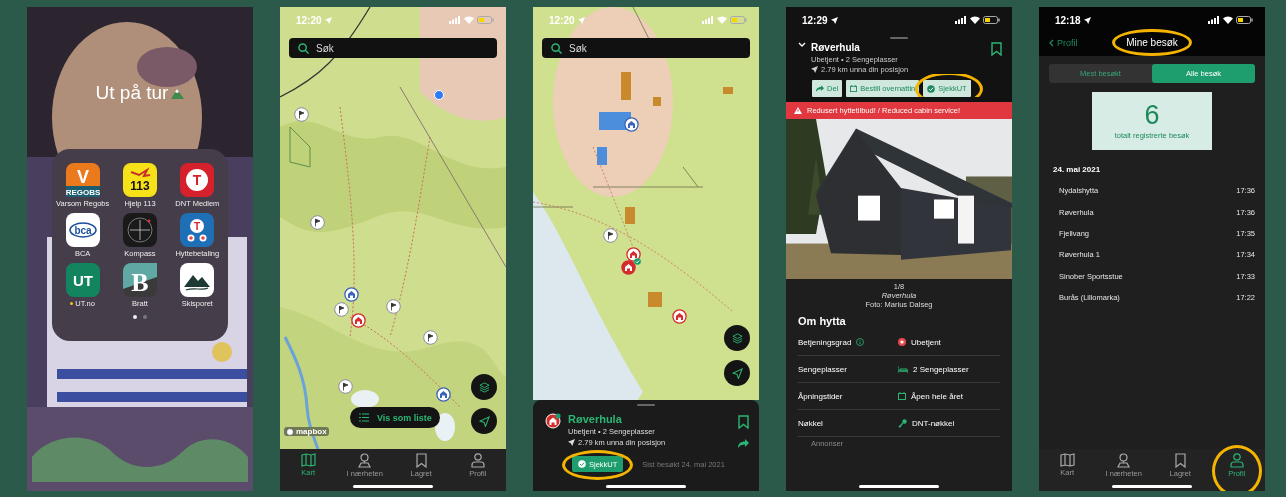 This screenshot has height=497, width=1286. What do you see at coordinates (820, 396) in the screenshot?
I see `fact-label: Åpningstider` at bounding box center [820, 396].